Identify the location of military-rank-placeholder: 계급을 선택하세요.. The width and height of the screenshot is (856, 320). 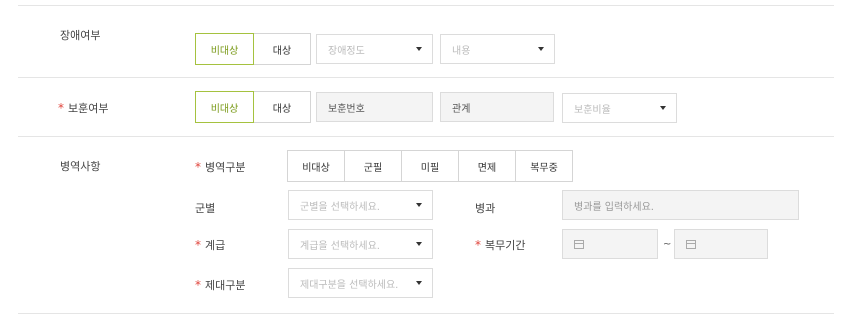
(340, 246).